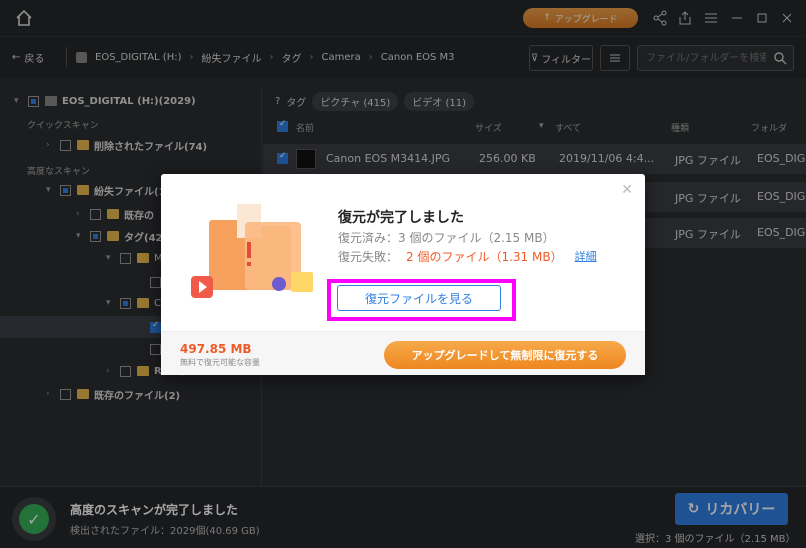 This screenshot has width=806, height=548. Describe the element at coordinates (216, 349) in the screenshot. I see `free-capacity-value: 497.85 MB` at that location.